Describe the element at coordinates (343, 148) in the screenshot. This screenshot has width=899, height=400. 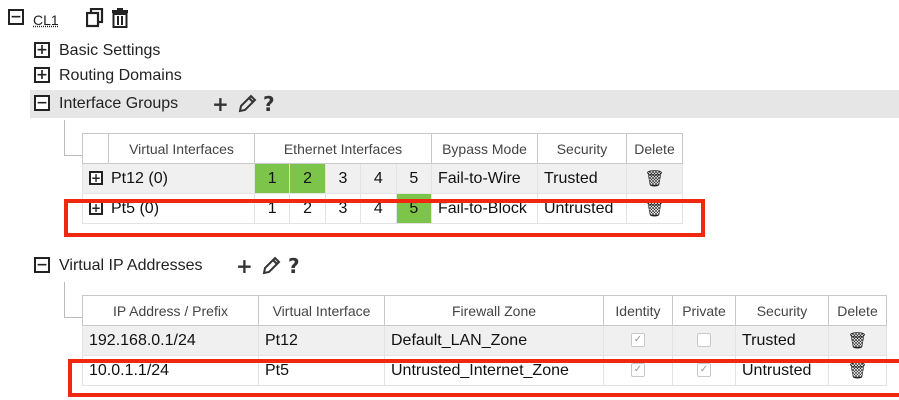
I see `header-ethernet-interfaces: Ethernet Interfaces` at that location.